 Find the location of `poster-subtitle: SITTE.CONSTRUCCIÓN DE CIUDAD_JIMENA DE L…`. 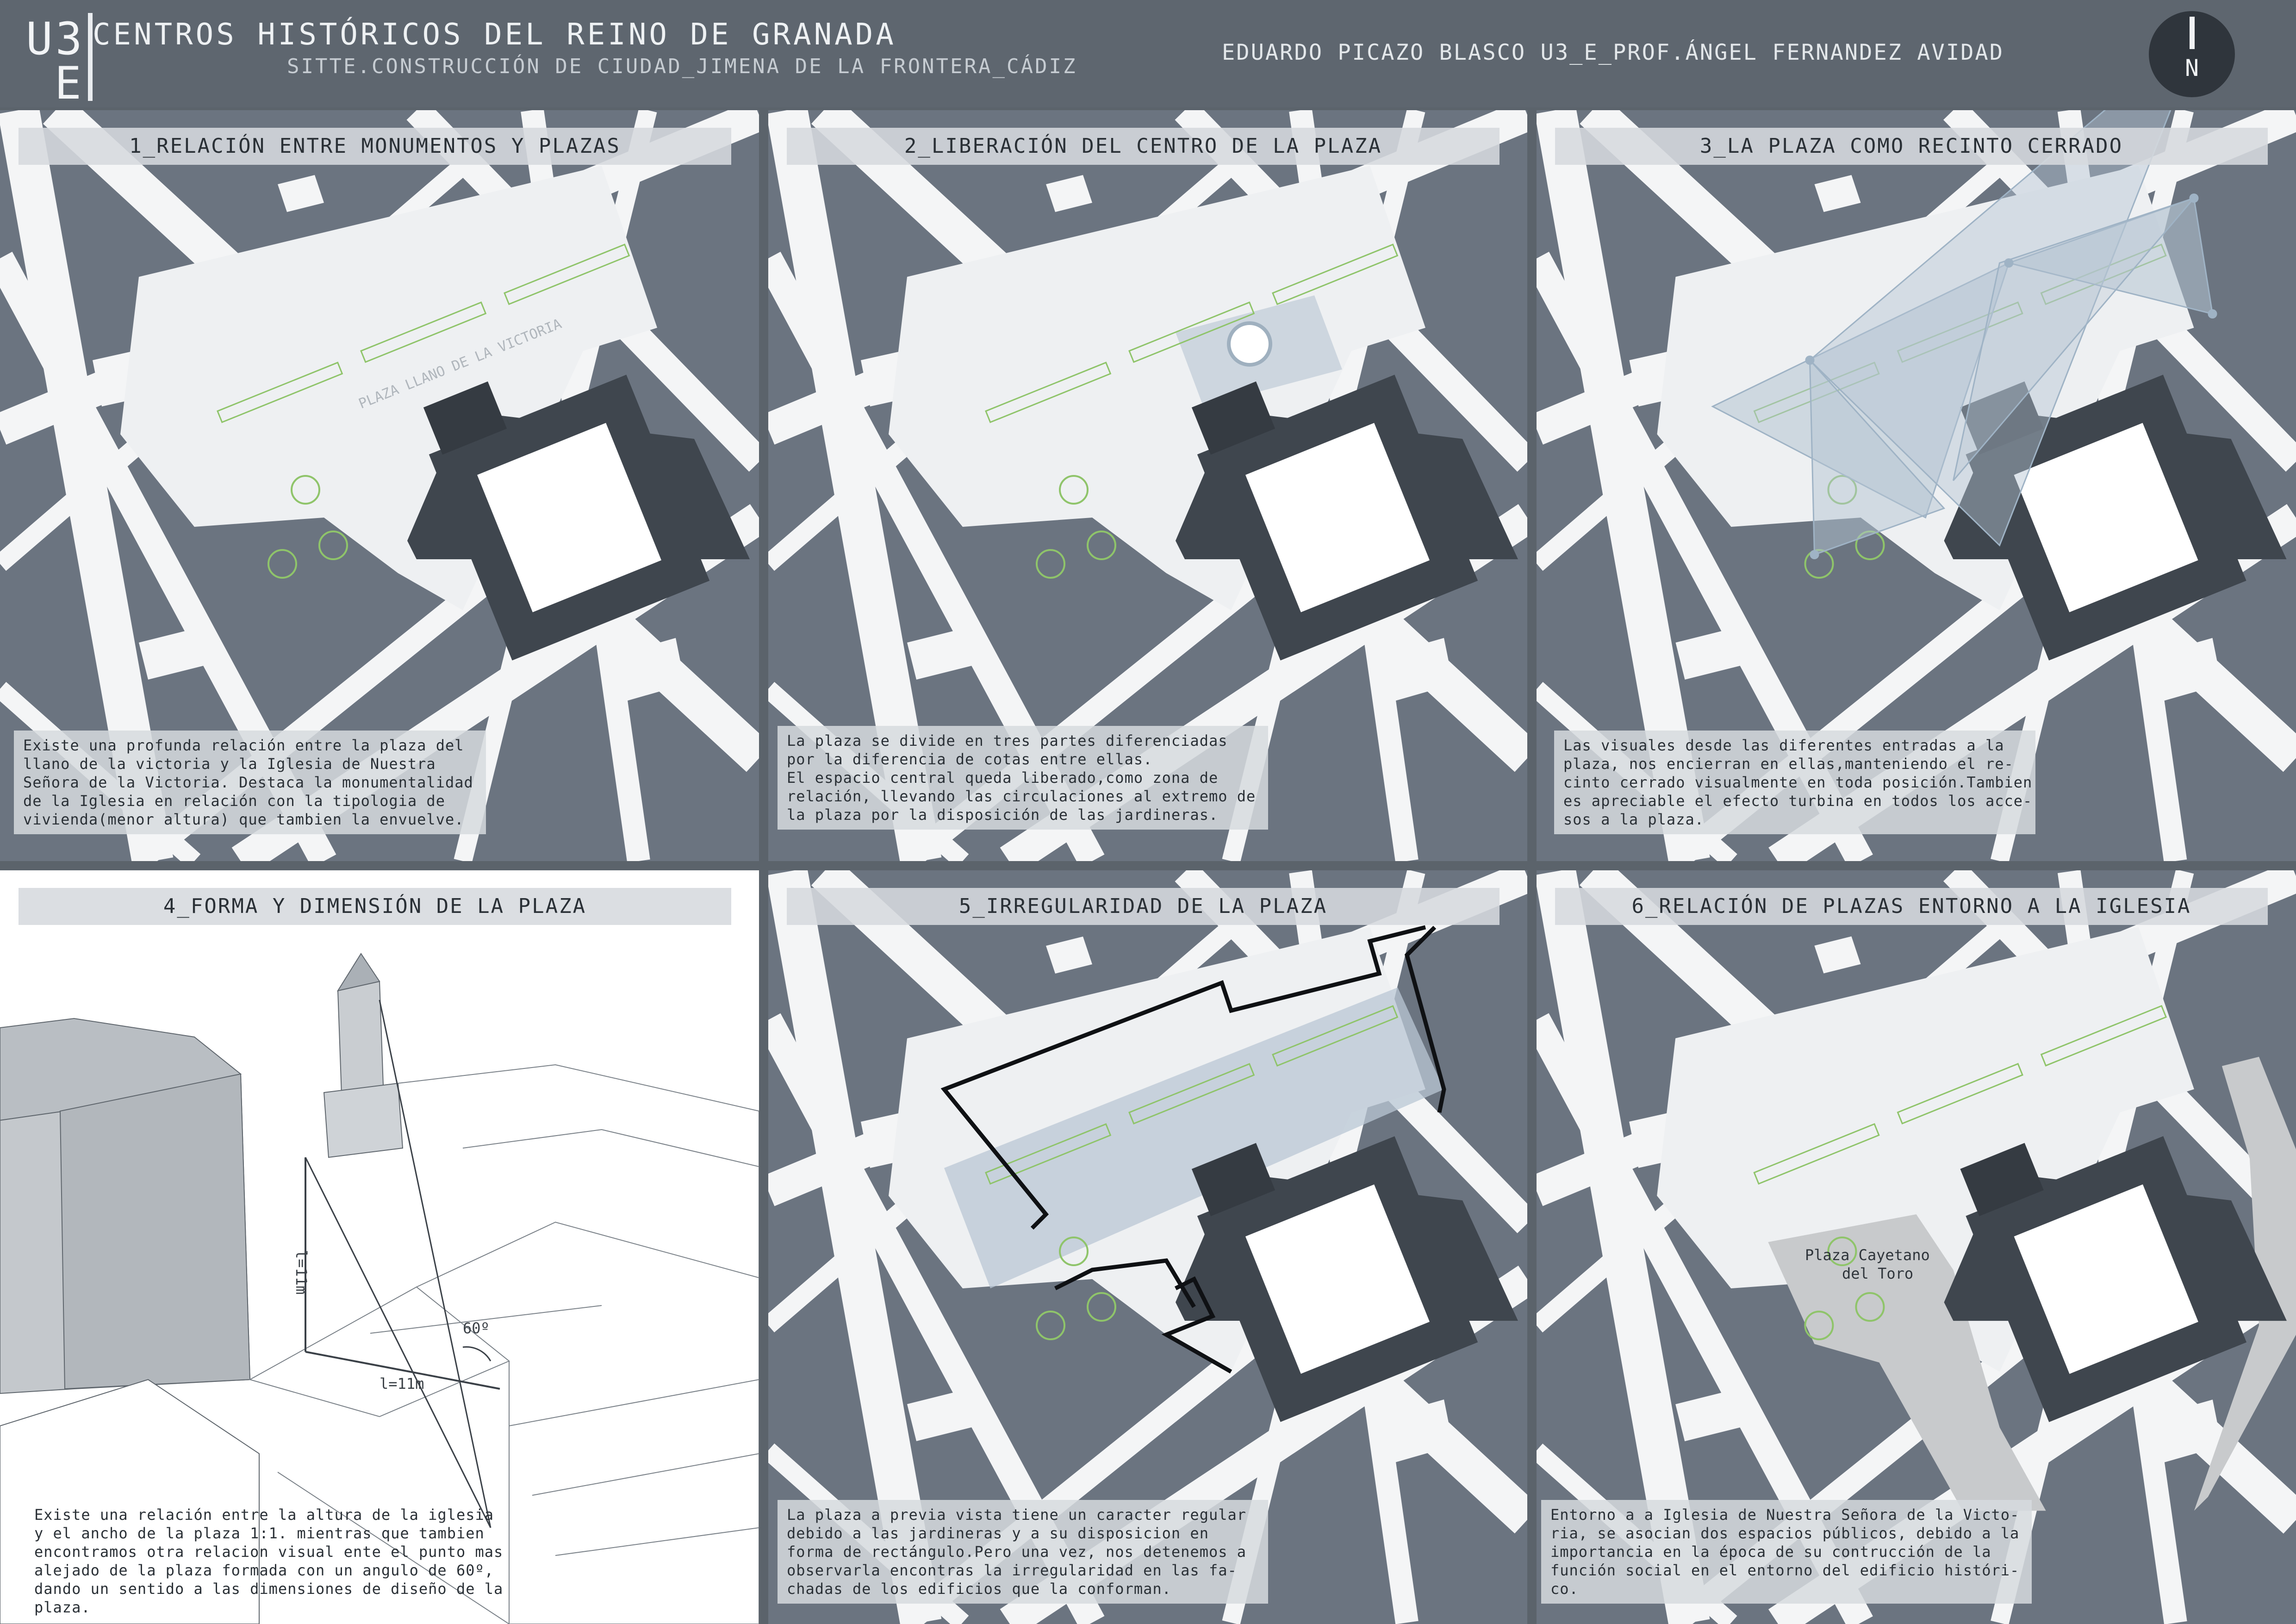

poster-subtitle: SITTE.CONSTRUCCIÓN DE CIUDAD_JIMENA DE L… is located at coordinates (682, 66).